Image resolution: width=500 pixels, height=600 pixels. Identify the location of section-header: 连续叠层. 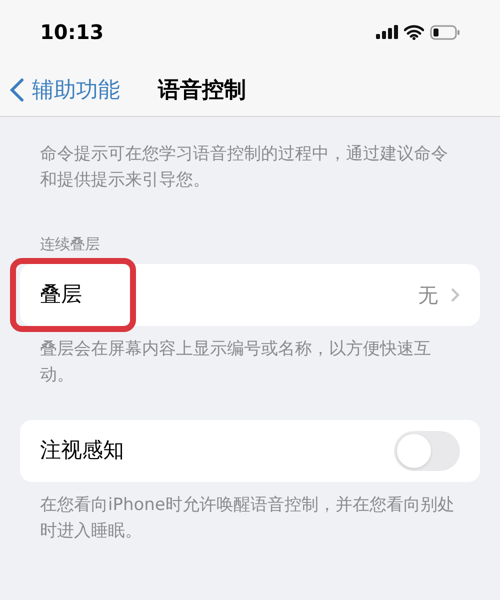
(70, 244).